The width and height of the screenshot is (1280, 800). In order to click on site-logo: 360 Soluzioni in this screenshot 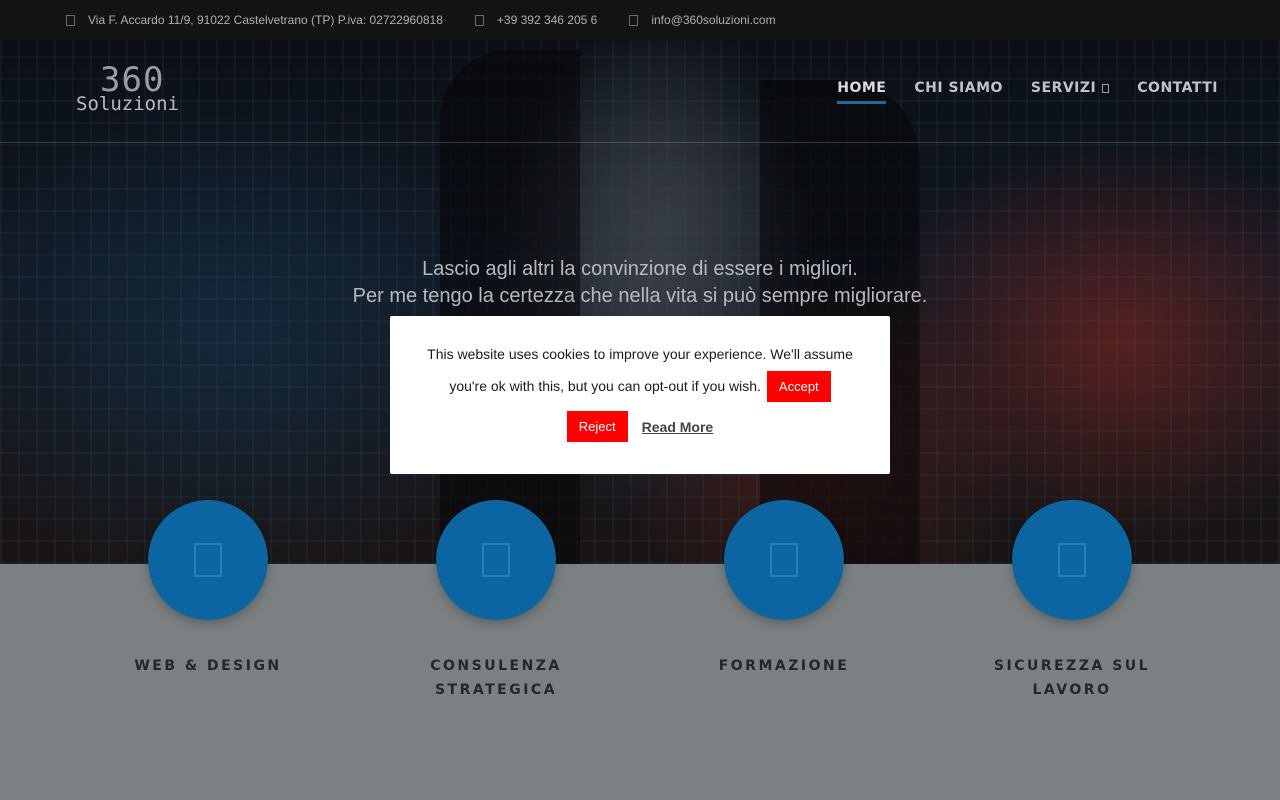, I will do `click(146, 92)`.